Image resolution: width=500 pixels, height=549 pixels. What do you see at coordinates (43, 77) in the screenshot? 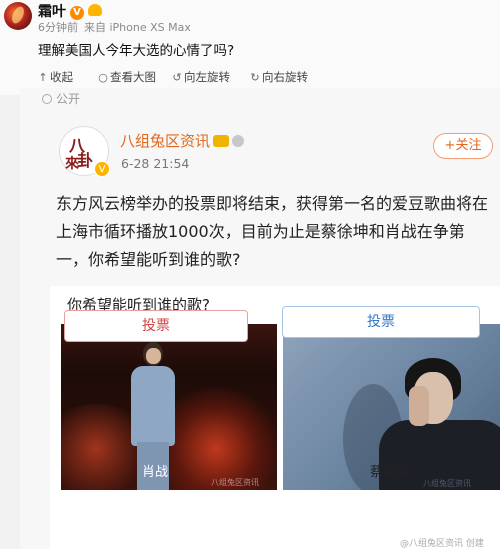
I see `arrow-up-icon: ↑` at bounding box center [43, 77].